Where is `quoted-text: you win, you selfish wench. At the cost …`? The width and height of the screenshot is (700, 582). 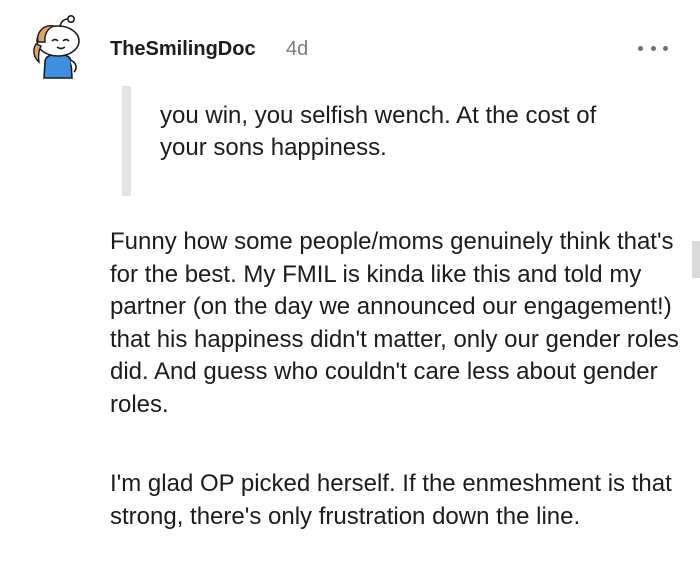
quoted-text: you win, you selfish wench. At the cost … is located at coordinates (378, 131).